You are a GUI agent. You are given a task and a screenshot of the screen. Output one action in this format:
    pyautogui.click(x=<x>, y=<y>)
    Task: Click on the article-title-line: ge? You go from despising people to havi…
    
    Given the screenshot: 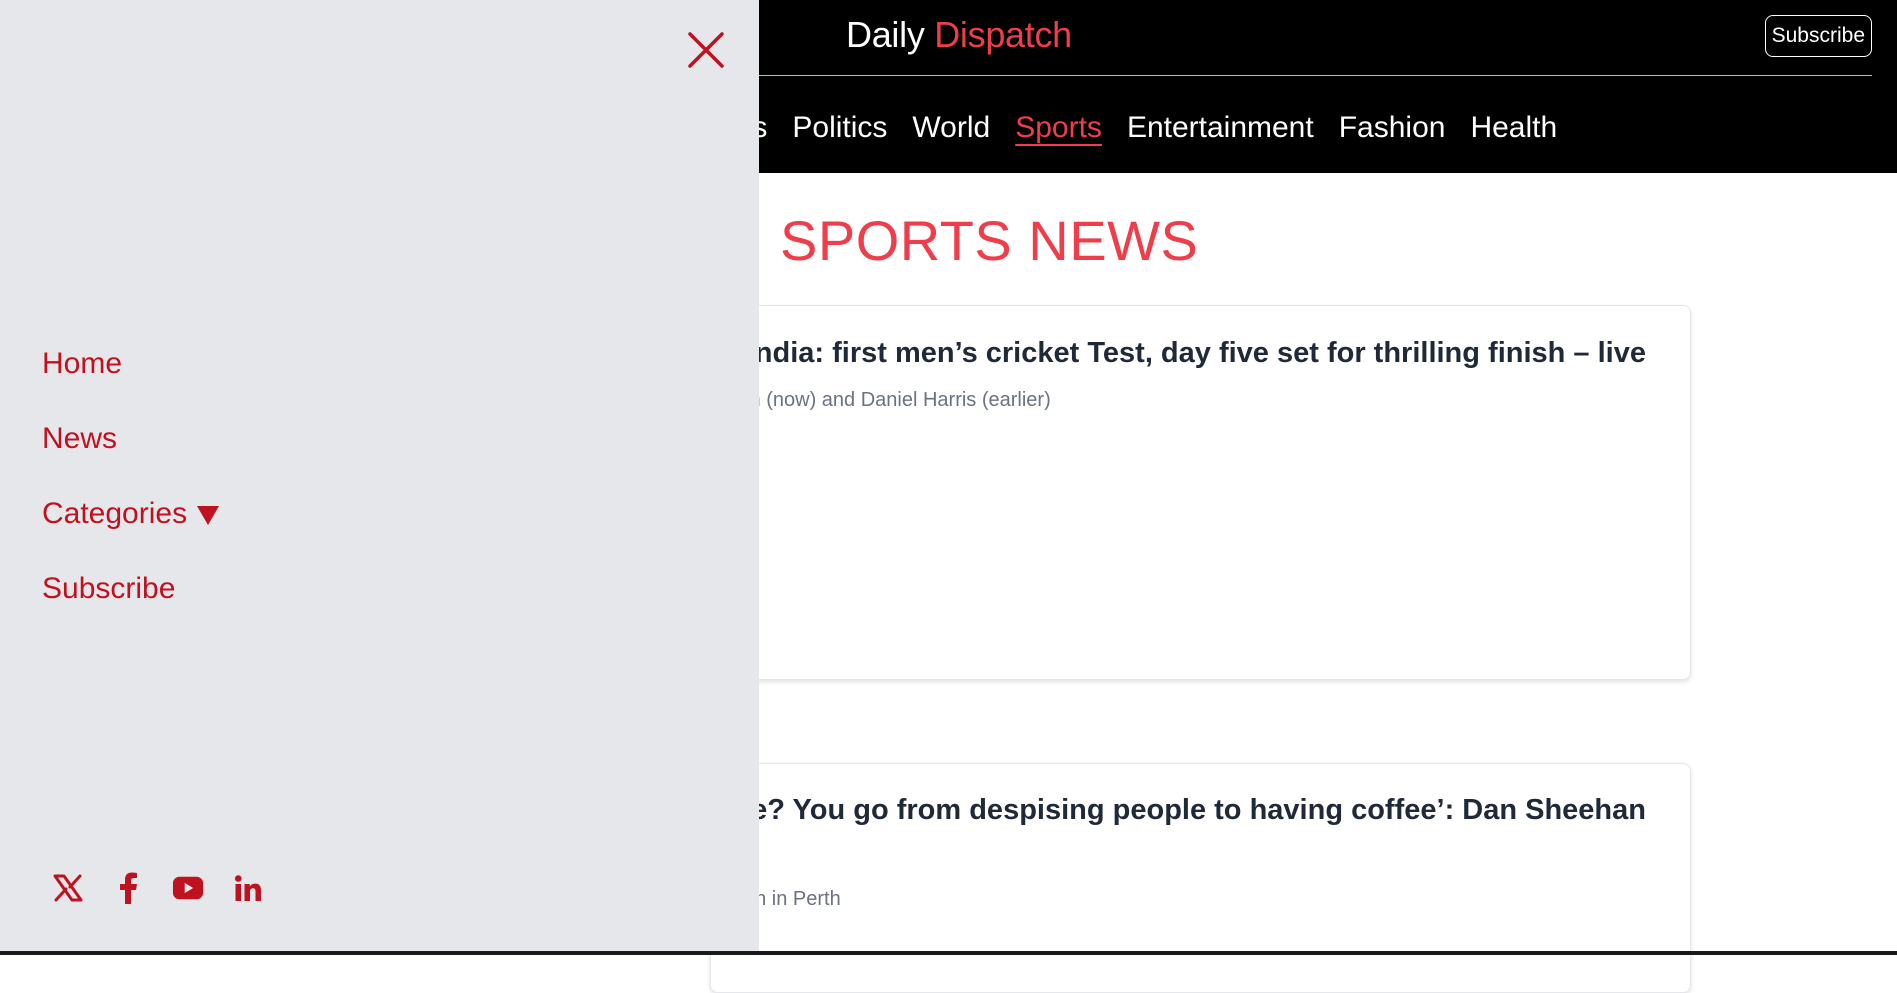 What is the action you would take?
    pyautogui.click(x=1178, y=810)
    